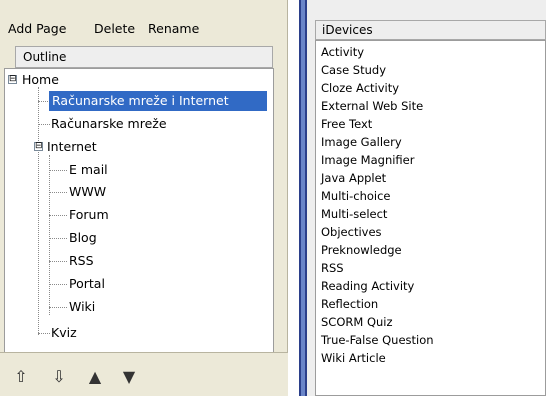 The height and width of the screenshot is (396, 546). I want to click on idevice-wiki-article: Wiki Article, so click(353, 358).